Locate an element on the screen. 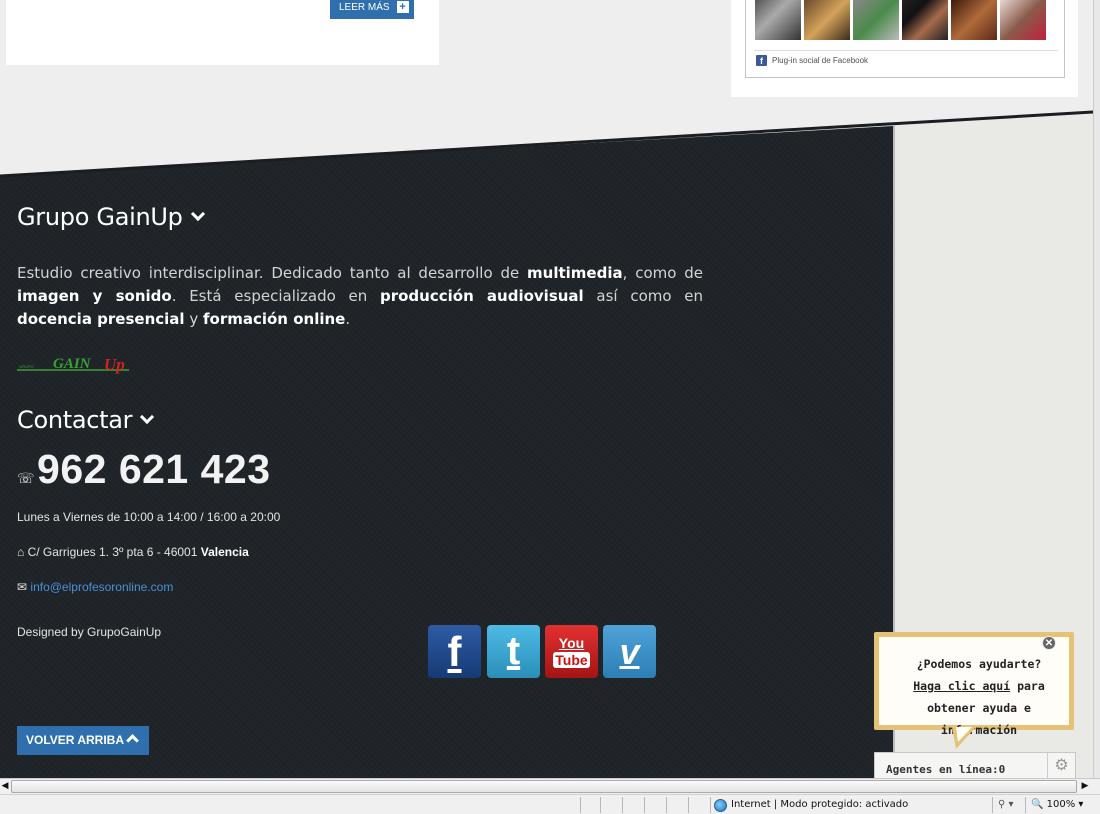 Image resolution: width=1100 pixels, height=814 pixels. gainup-logo: GRUPO GAIN Up is located at coordinates (77, 365).